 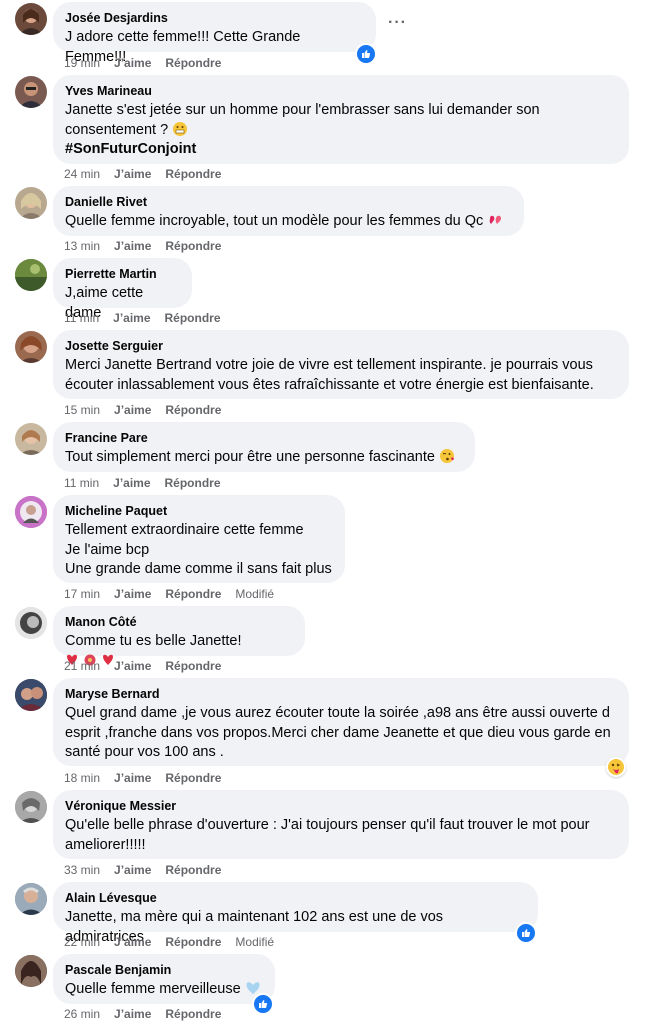 What do you see at coordinates (264, 438) in the screenshot?
I see `comment-author: Francine Pare` at bounding box center [264, 438].